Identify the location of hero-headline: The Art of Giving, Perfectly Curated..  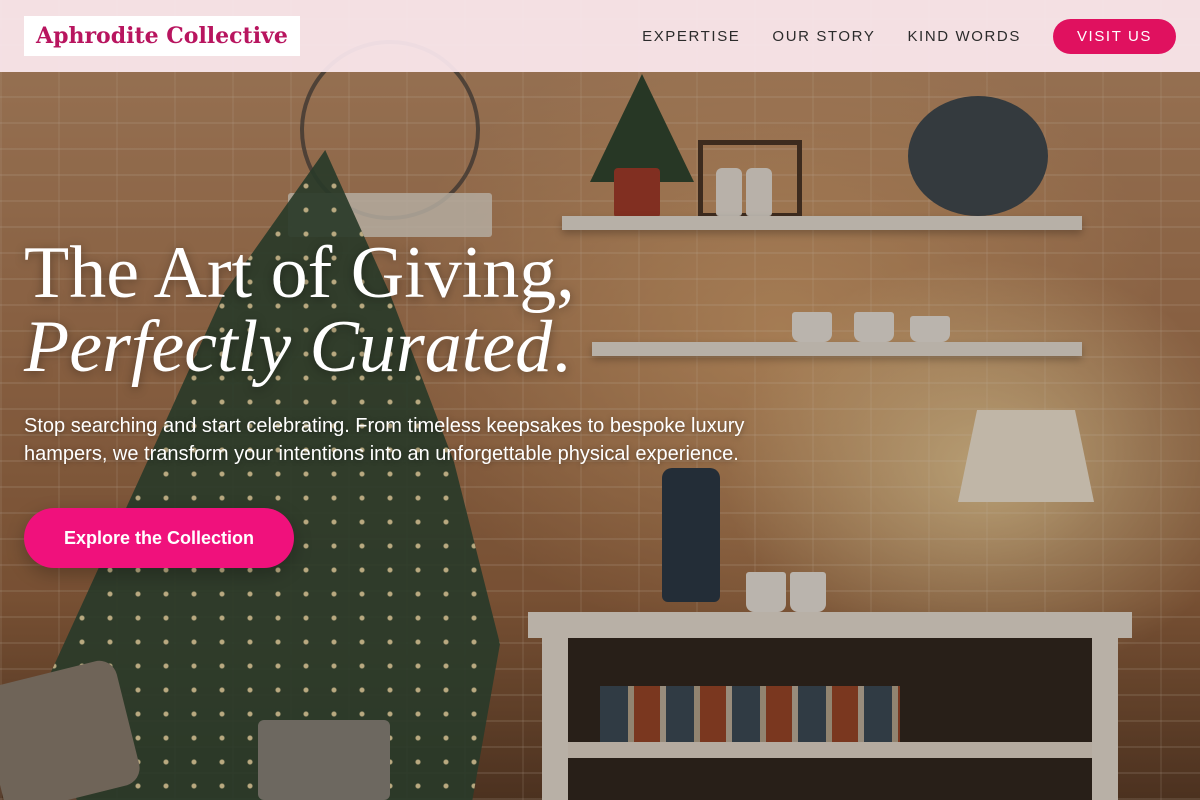
(434, 310).